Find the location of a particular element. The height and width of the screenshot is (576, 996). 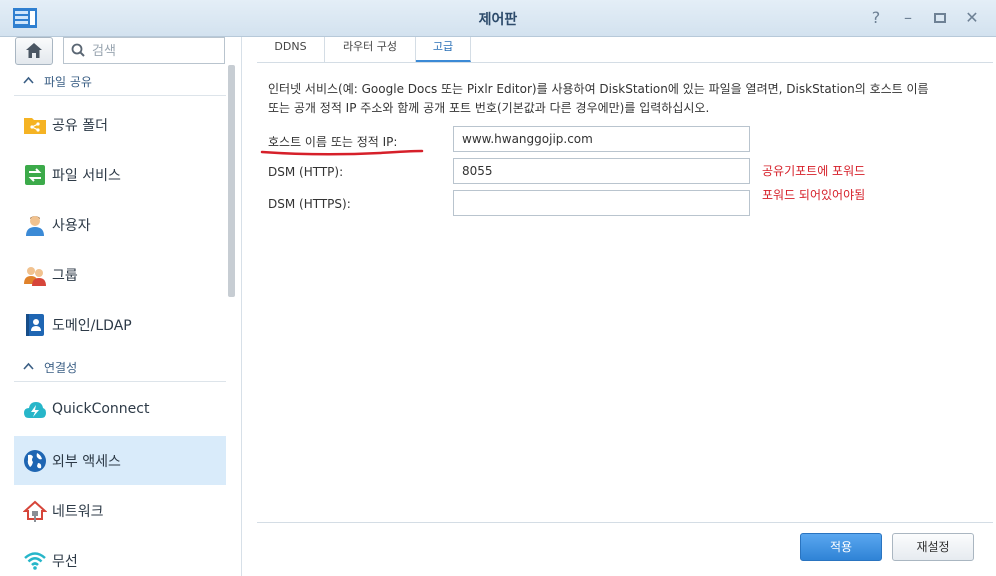

minimize-icon: – is located at coordinates (908, 18).